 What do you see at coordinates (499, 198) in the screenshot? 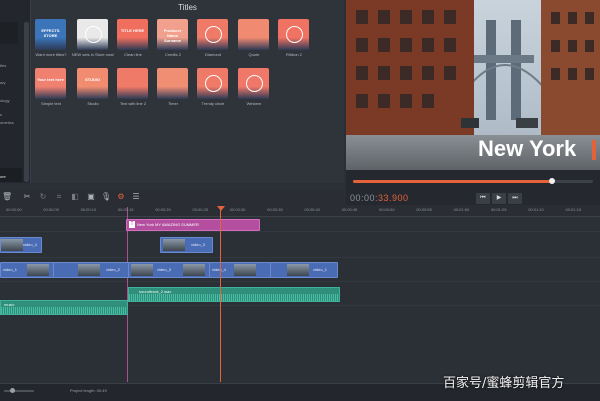
I see `play-button: ▶` at bounding box center [499, 198].